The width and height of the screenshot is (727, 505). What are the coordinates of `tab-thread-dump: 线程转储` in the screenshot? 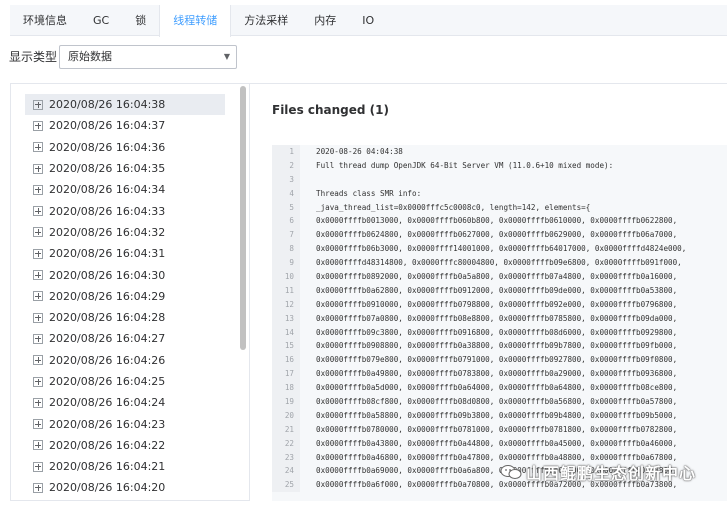 It's located at (195, 21).